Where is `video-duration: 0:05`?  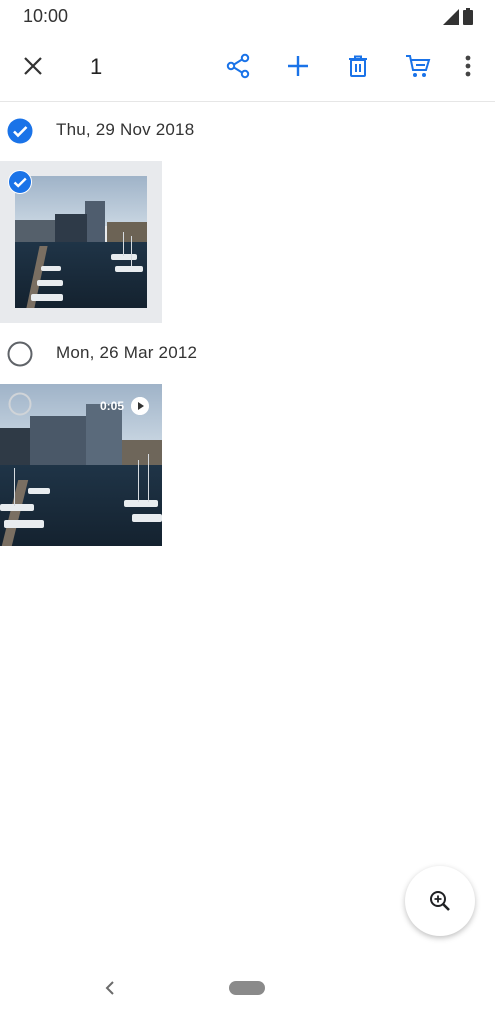 video-duration: 0:05 is located at coordinates (112, 406).